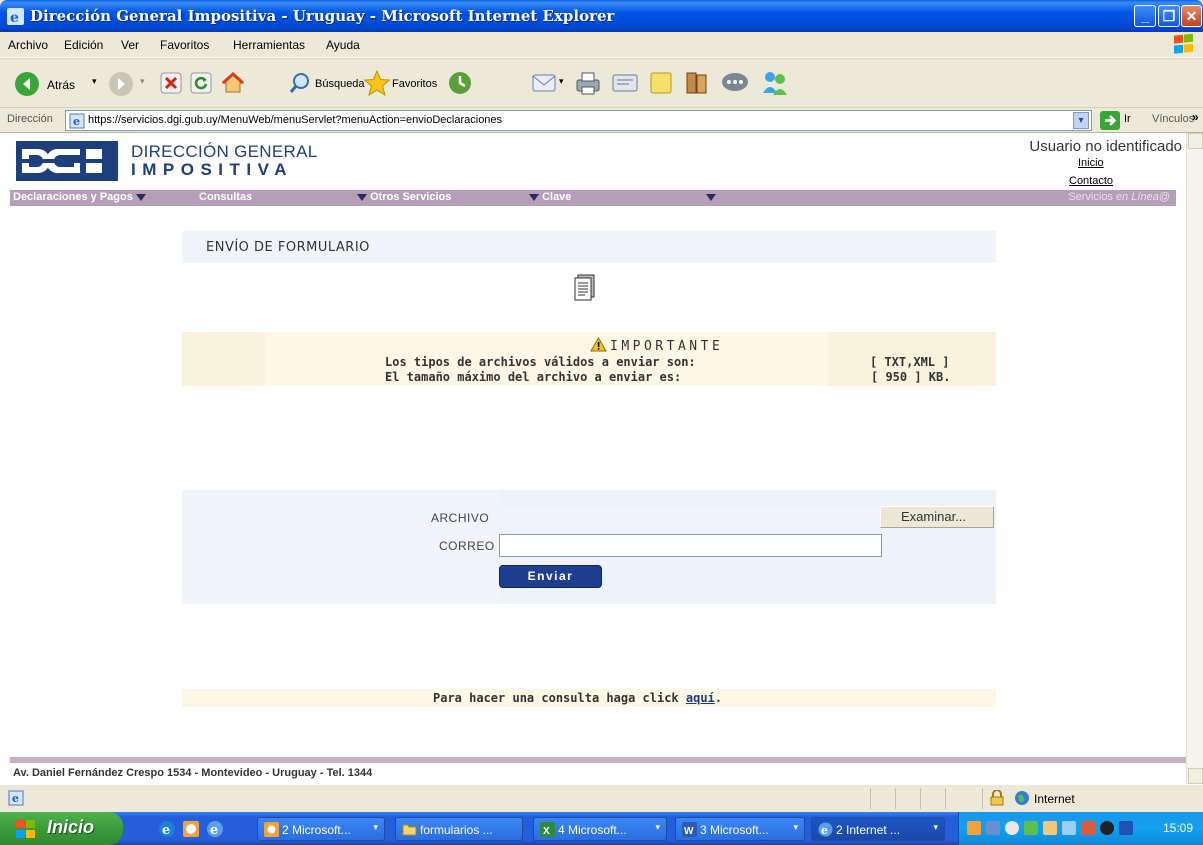 The image size is (1203, 845). I want to click on file-path-input, so click(689, 517).